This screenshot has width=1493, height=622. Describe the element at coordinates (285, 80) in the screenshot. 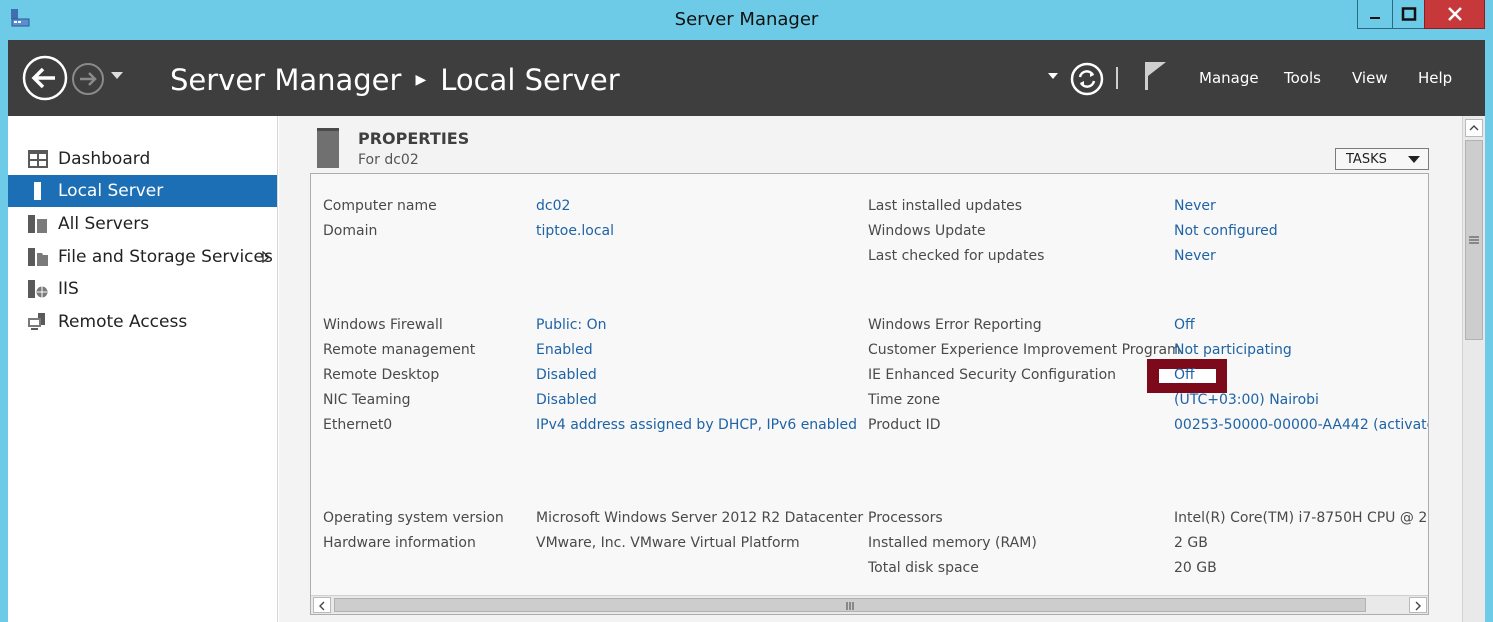

I see `breadcrumb-root: Server Manager` at that location.